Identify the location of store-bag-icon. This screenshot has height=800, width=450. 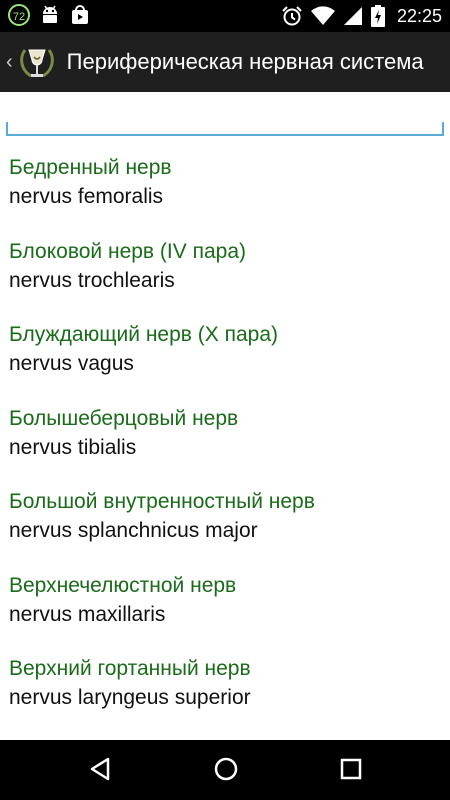
(80, 15).